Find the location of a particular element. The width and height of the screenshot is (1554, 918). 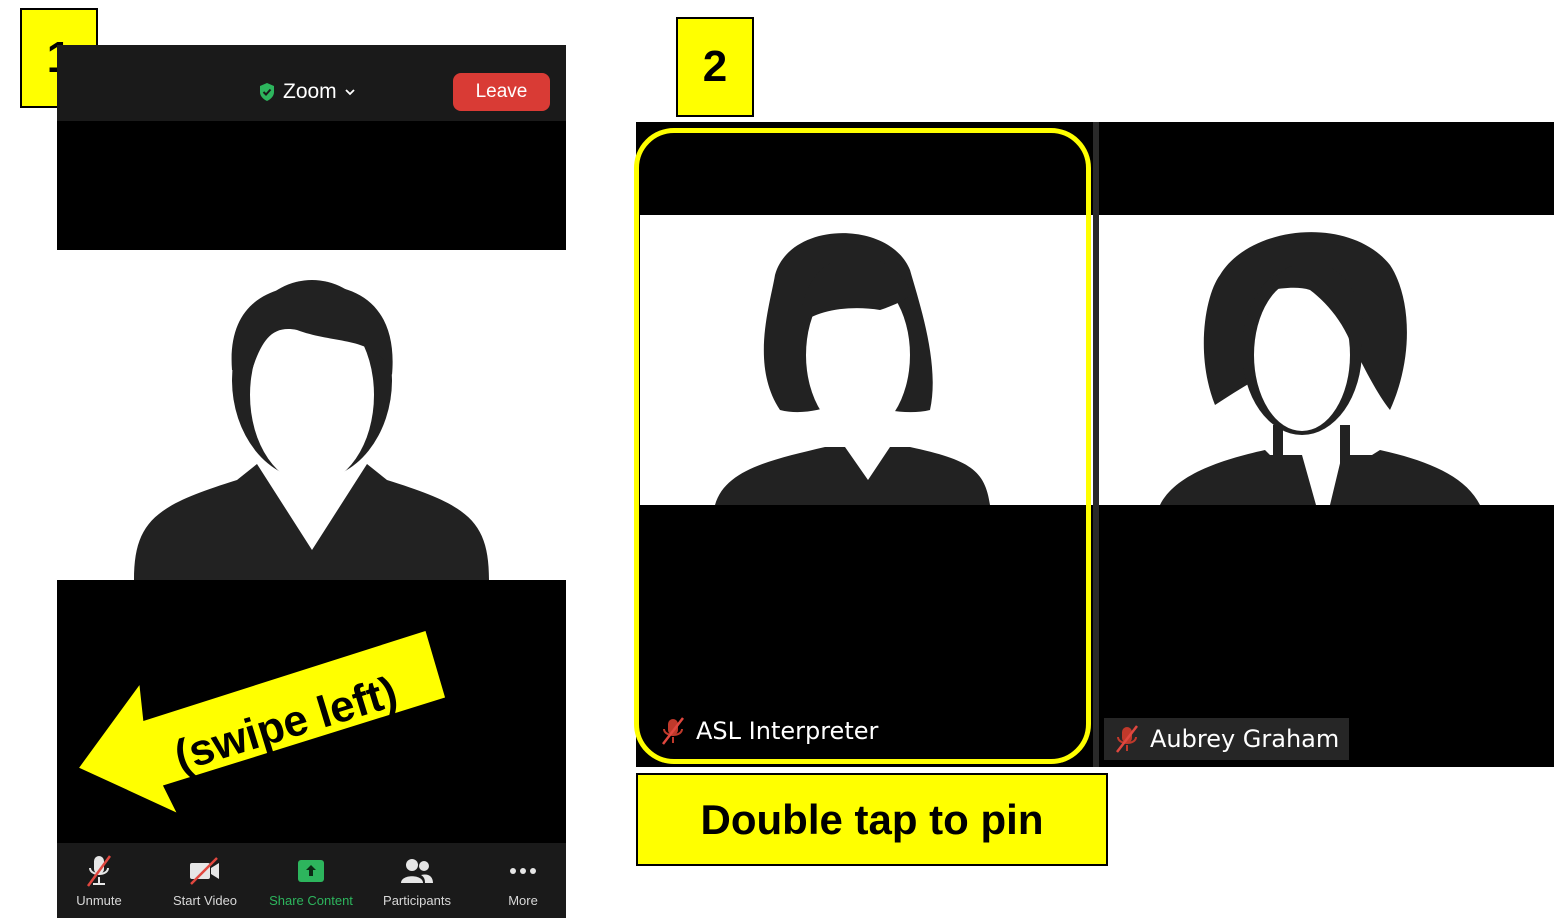

toolbar-share-content: Share Content is located at coordinates (311, 880).